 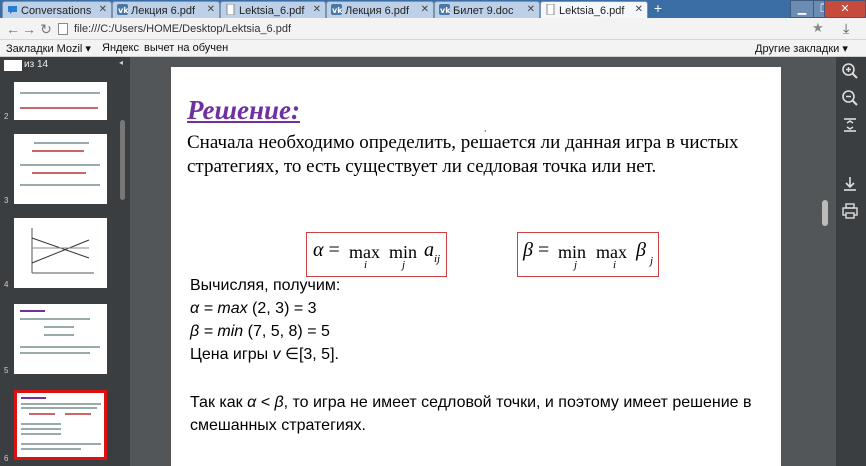 What do you see at coordinates (318, 250) in the screenshot?
I see `formula-lhs: α` at bounding box center [318, 250].